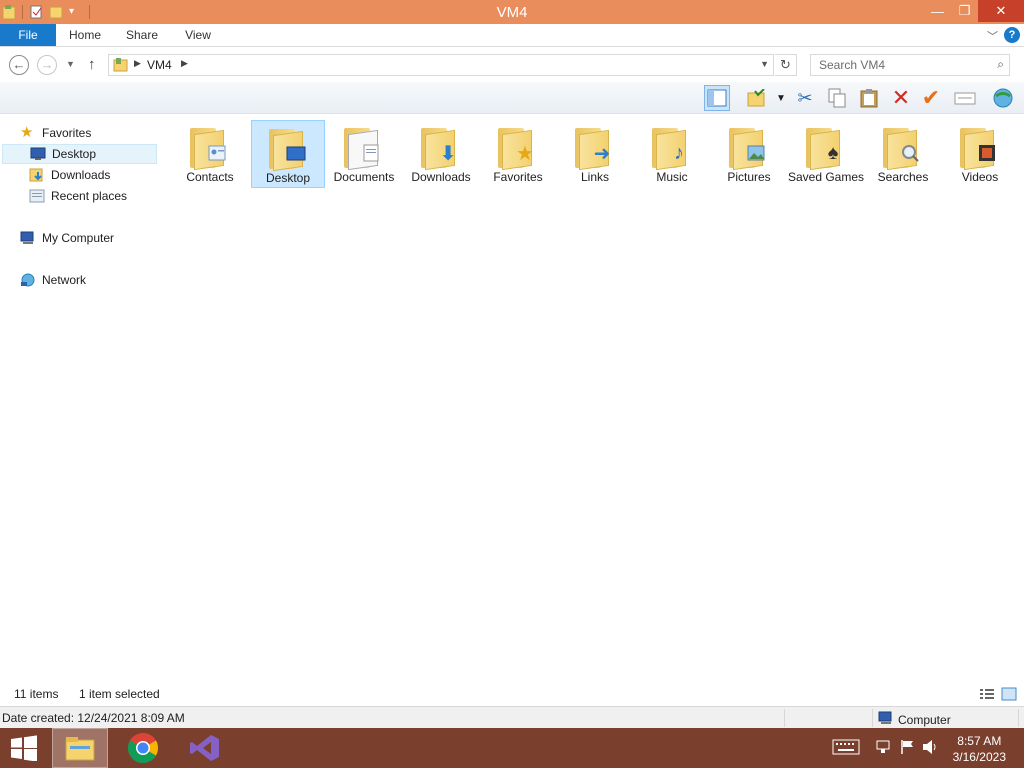  Describe the element at coordinates (19, 65) in the screenshot. I see `back-button: ←` at that location.